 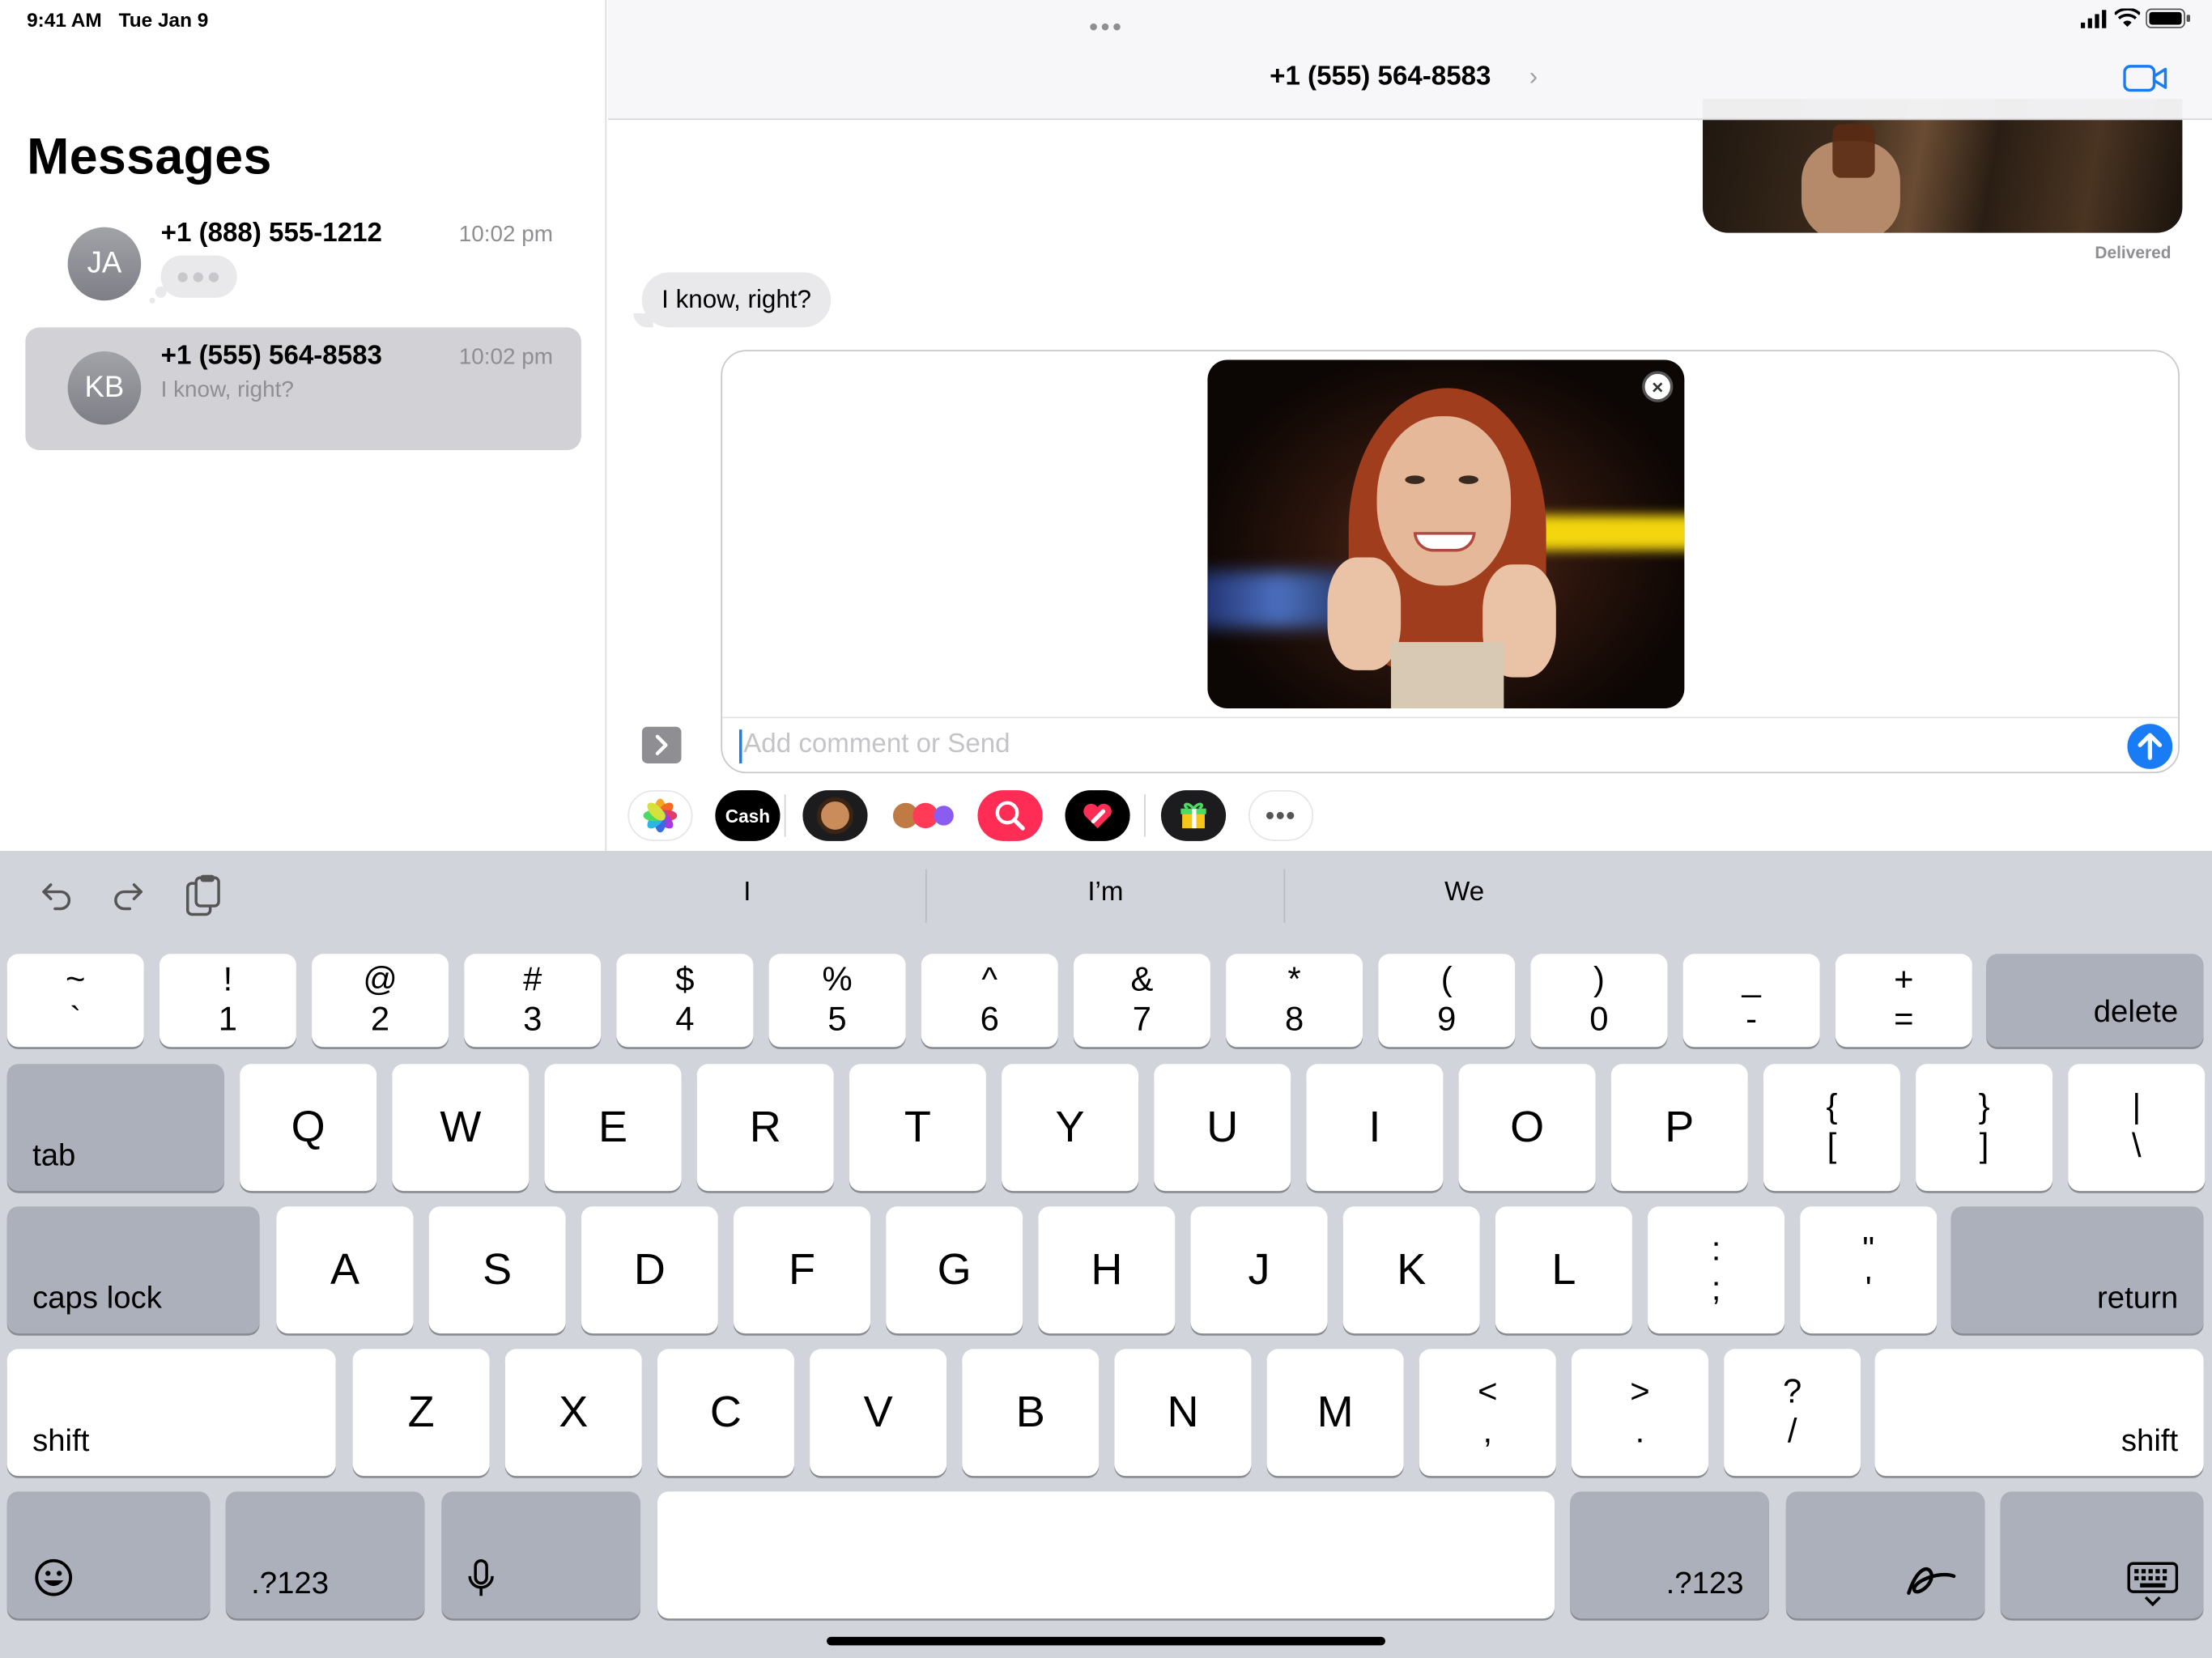 What do you see at coordinates (1751, 1001) in the screenshot?
I see `key--: _ -` at bounding box center [1751, 1001].